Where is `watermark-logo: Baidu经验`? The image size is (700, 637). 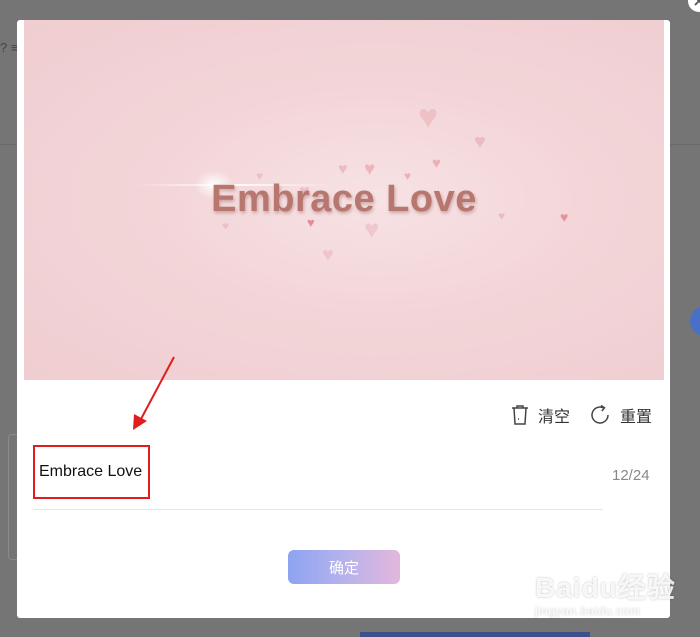
watermark-logo: Baidu经验 is located at coordinates (605, 587).